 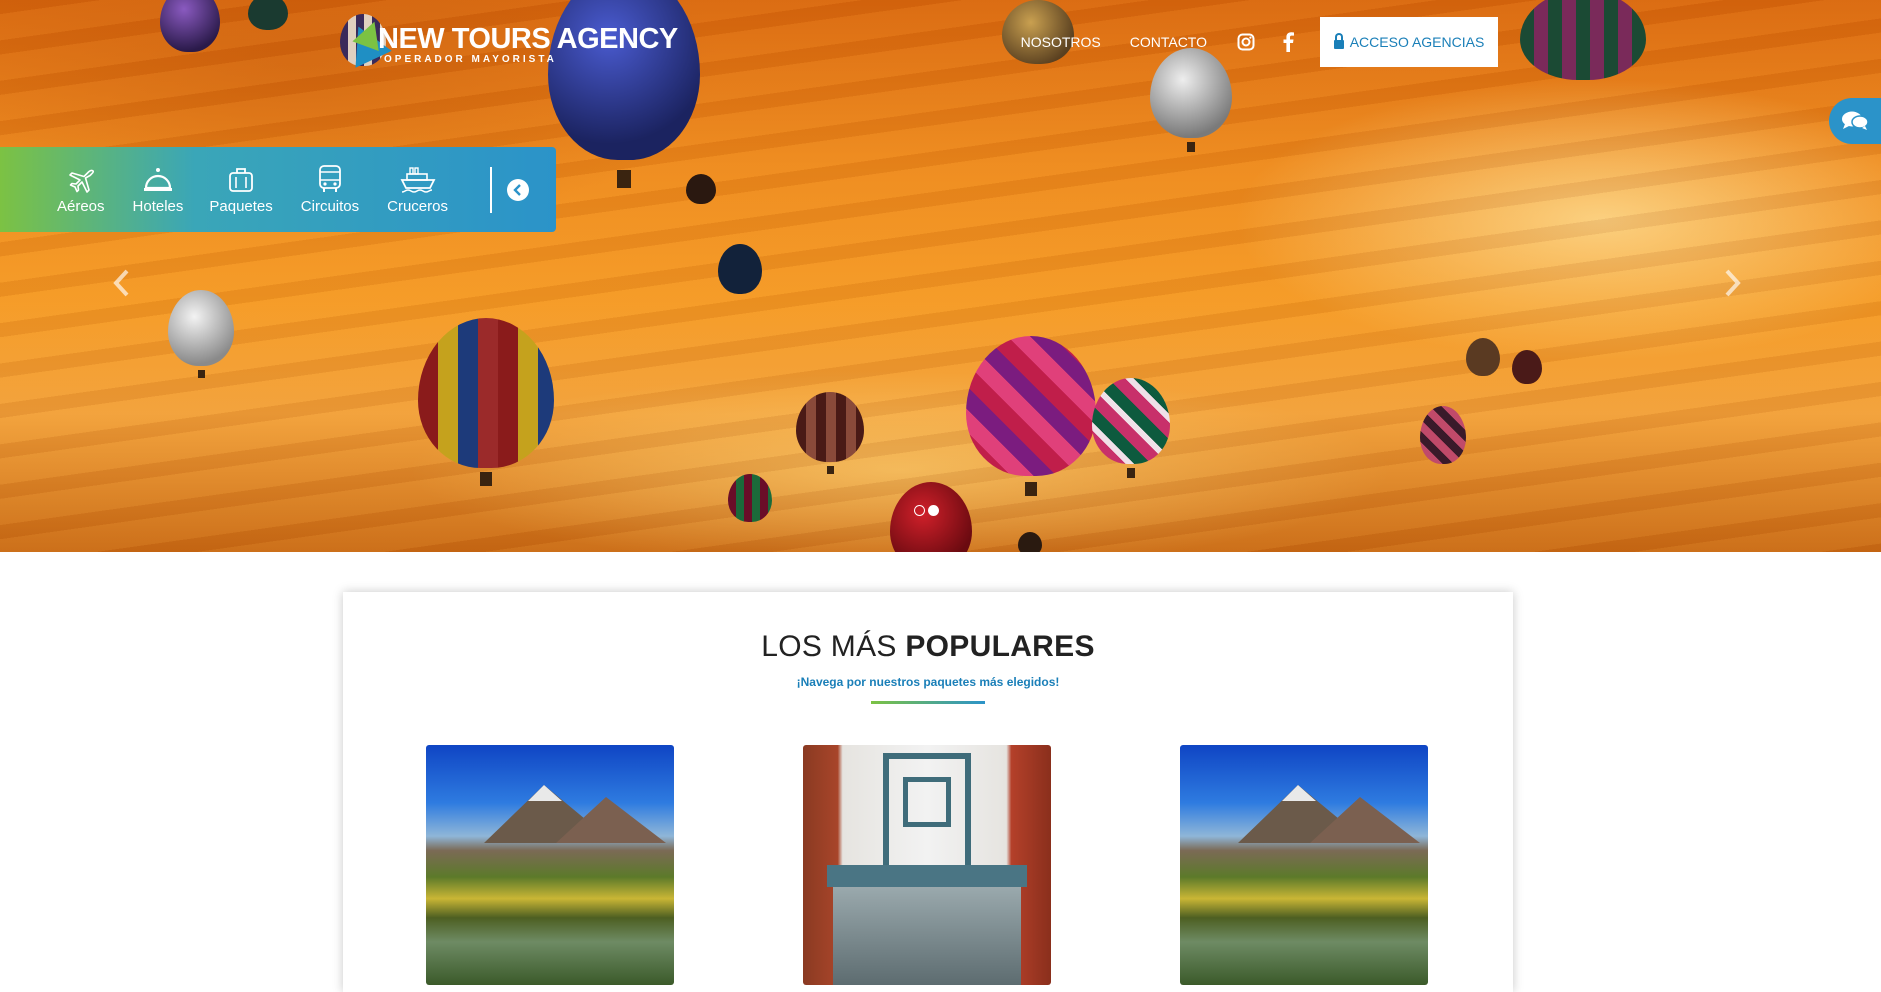 I want to click on nav-link-contacto: CONTACTO, so click(x=1168, y=42).